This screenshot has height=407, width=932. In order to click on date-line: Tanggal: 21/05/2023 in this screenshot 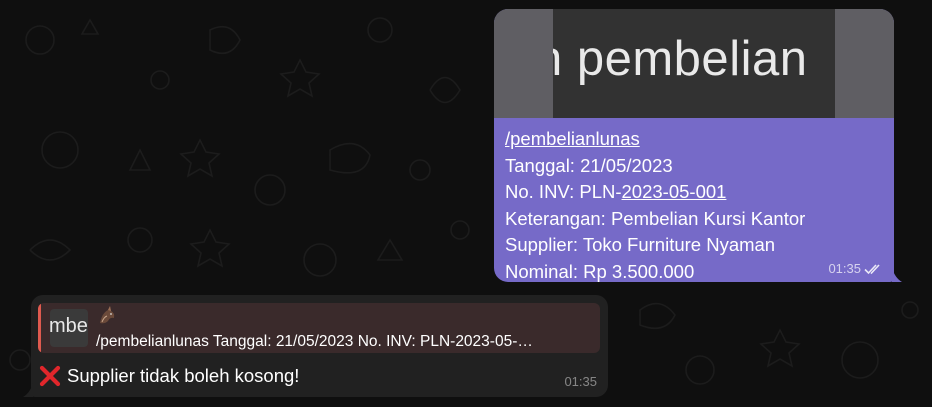, I will do `click(589, 165)`.